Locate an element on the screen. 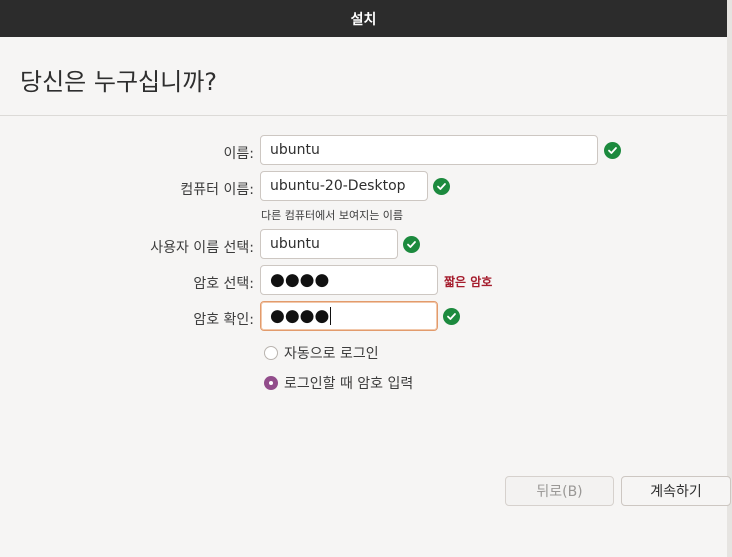 The width and height of the screenshot is (732, 557). window-edge is located at coordinates (729, 278).